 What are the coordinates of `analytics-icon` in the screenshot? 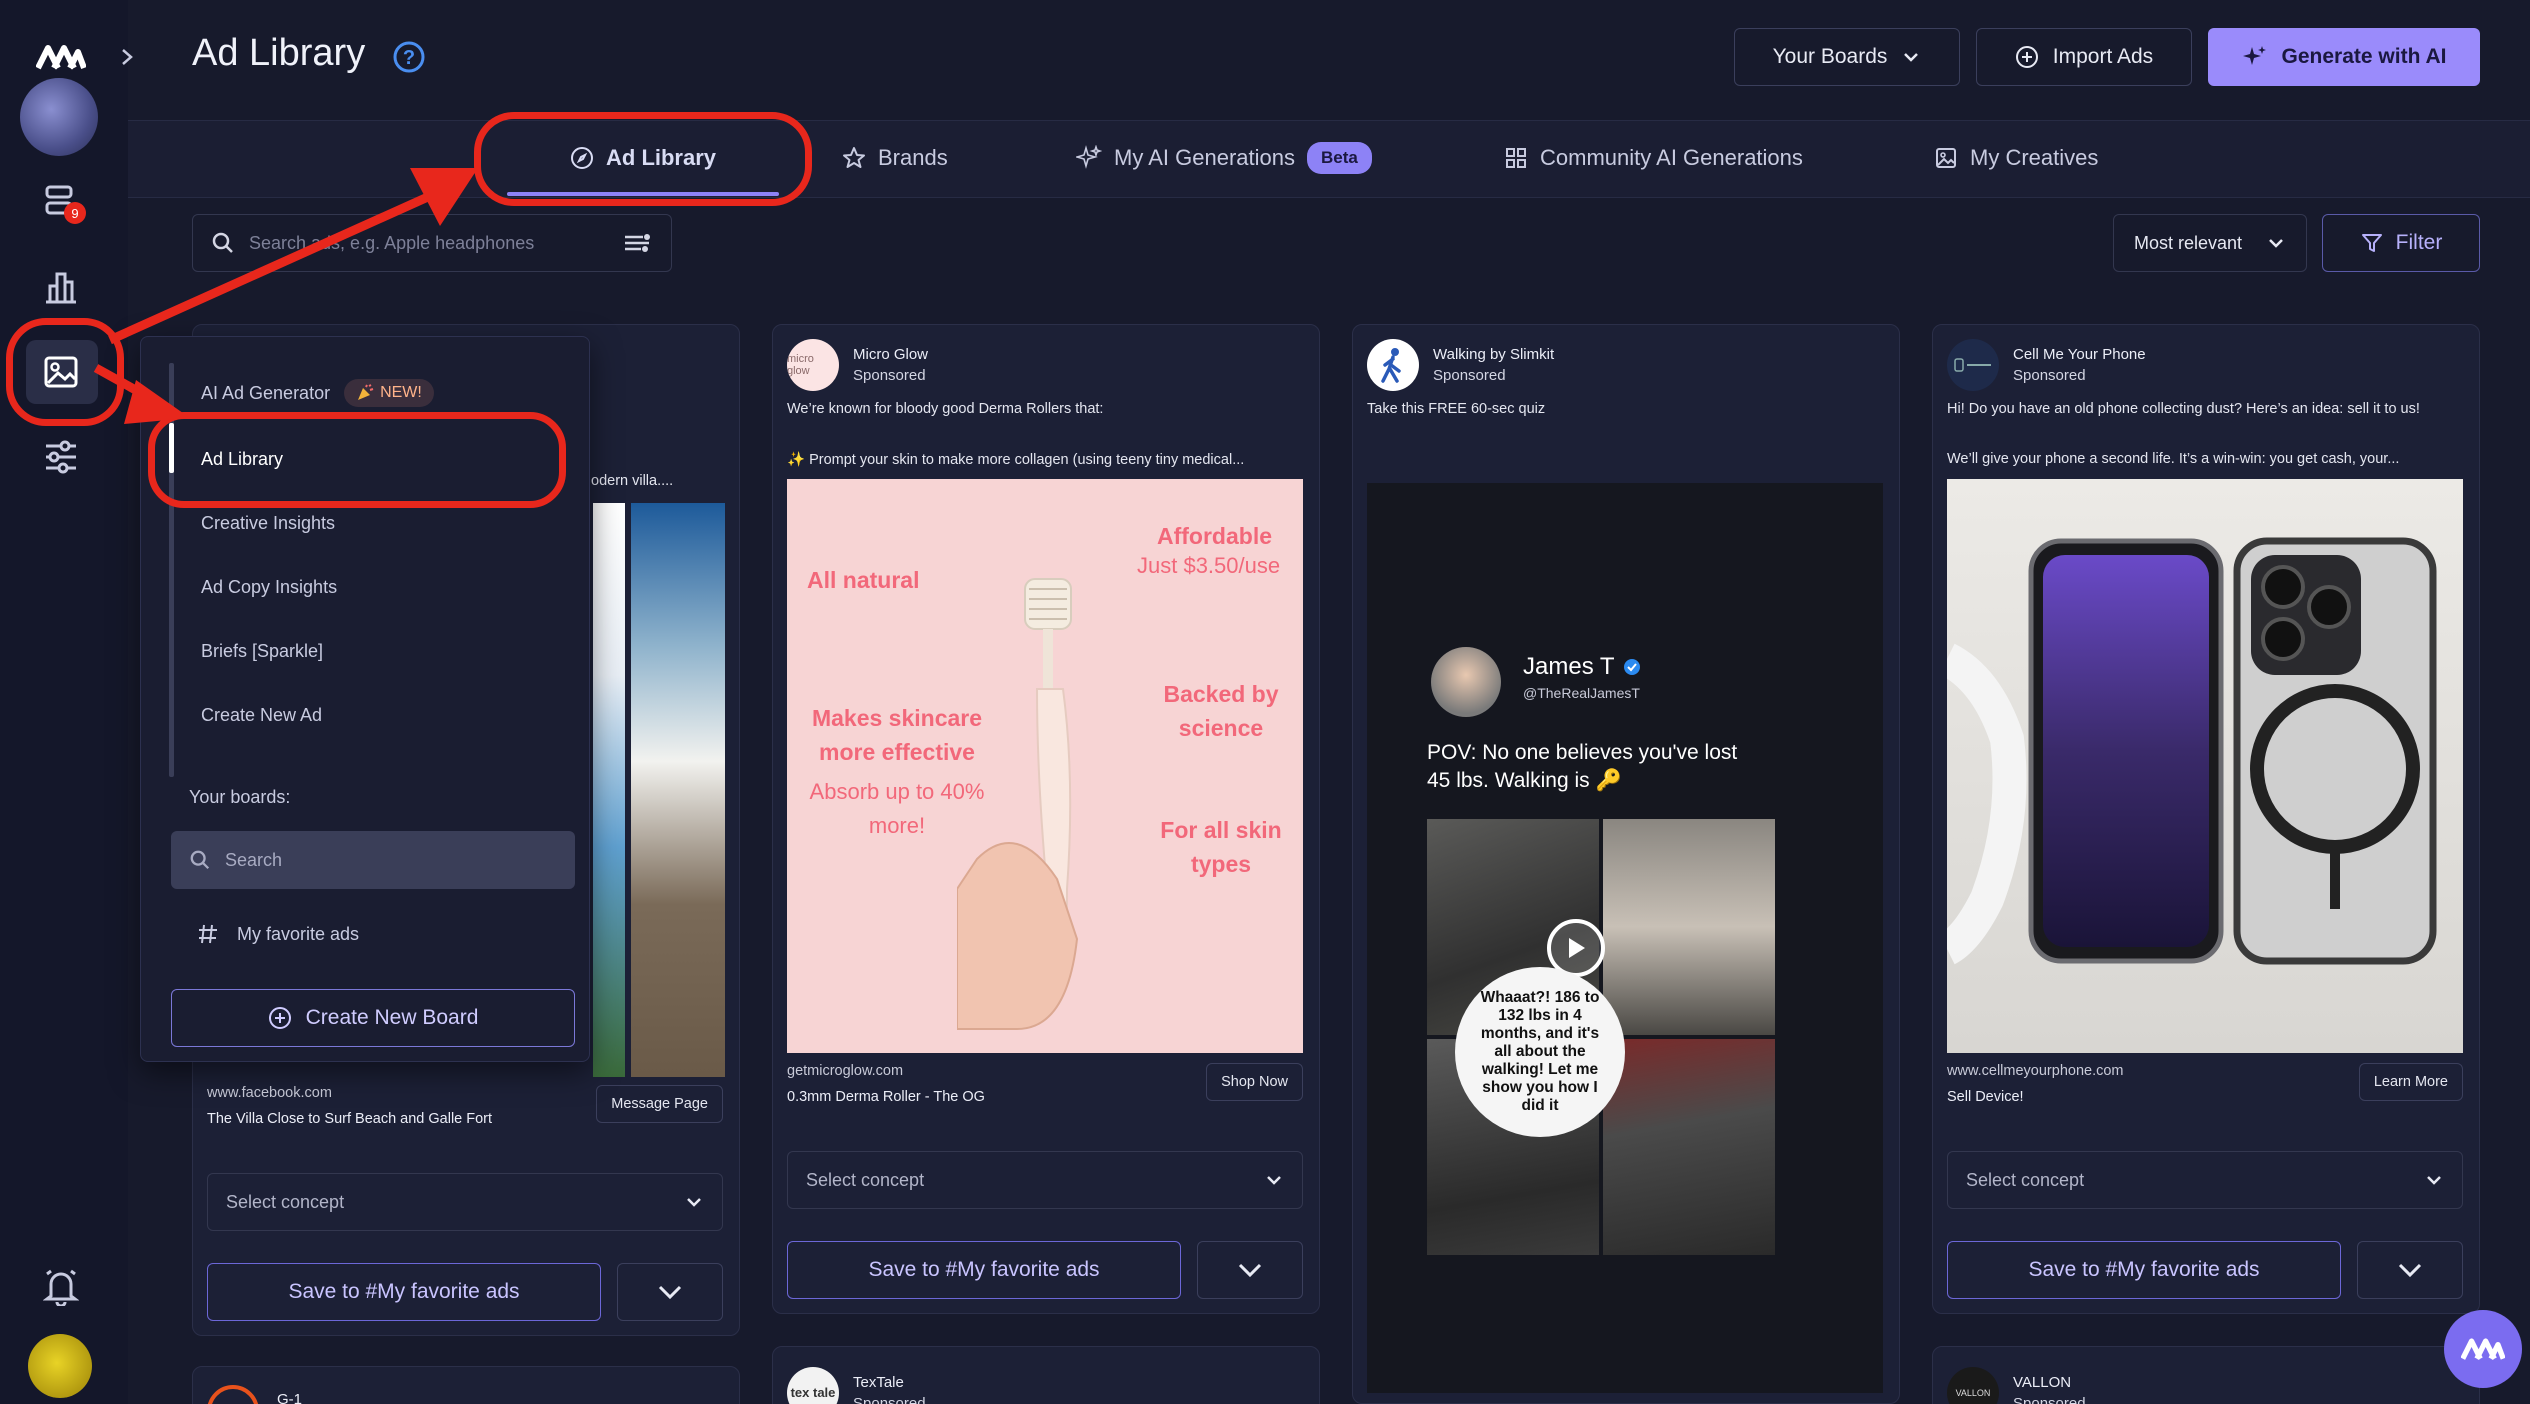 It's located at (61, 287).